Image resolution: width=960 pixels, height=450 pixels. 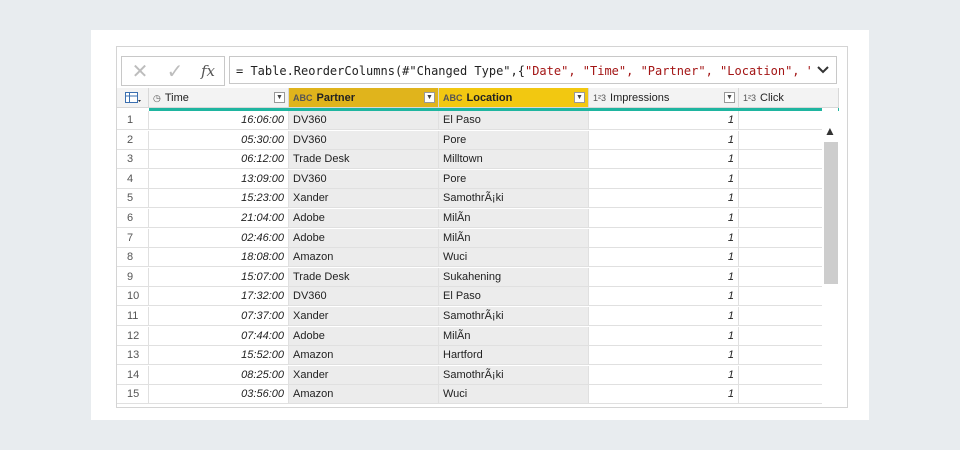 What do you see at coordinates (133, 98) in the screenshot?
I see `table-menu-icon` at bounding box center [133, 98].